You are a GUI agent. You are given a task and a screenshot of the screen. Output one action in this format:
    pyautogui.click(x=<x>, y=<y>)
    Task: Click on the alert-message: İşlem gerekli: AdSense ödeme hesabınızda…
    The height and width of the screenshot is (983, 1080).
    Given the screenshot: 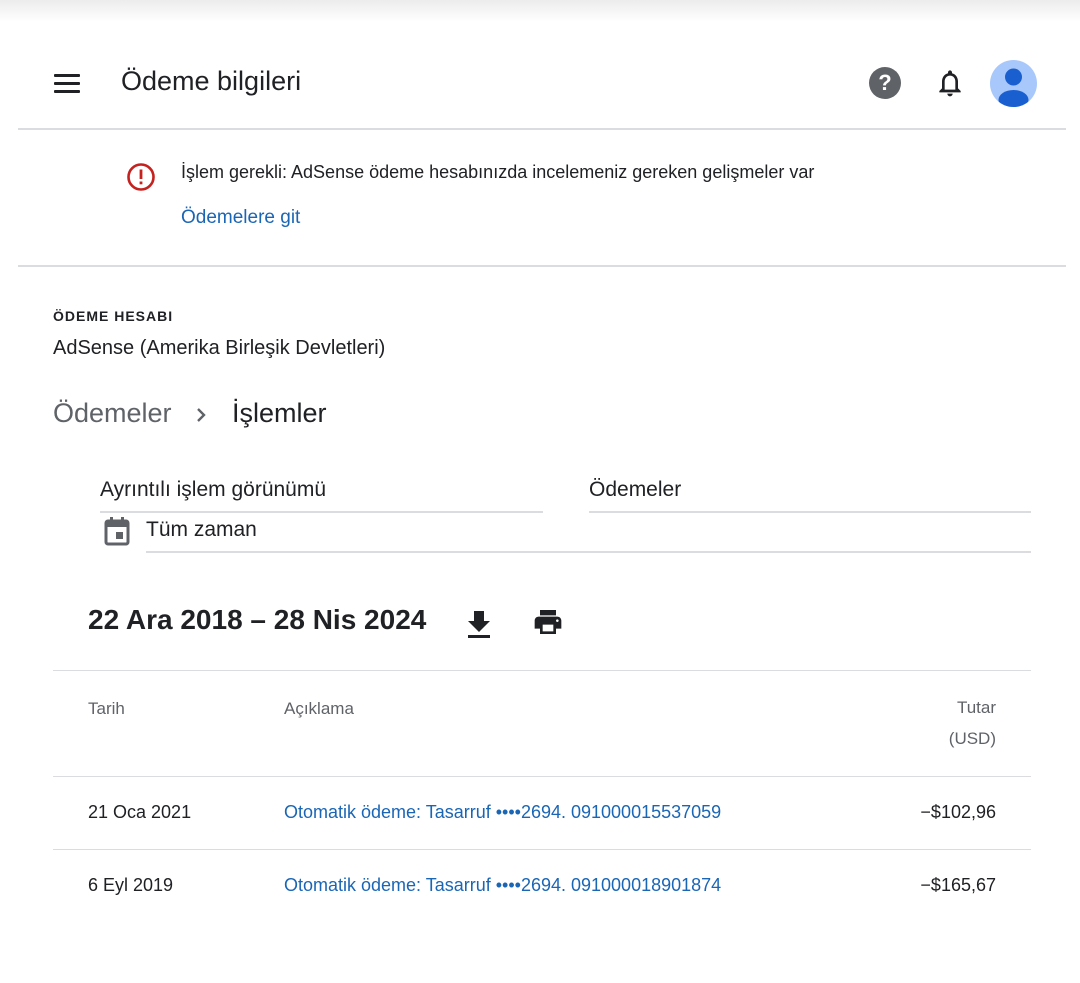 What is the action you would take?
    pyautogui.click(x=498, y=172)
    